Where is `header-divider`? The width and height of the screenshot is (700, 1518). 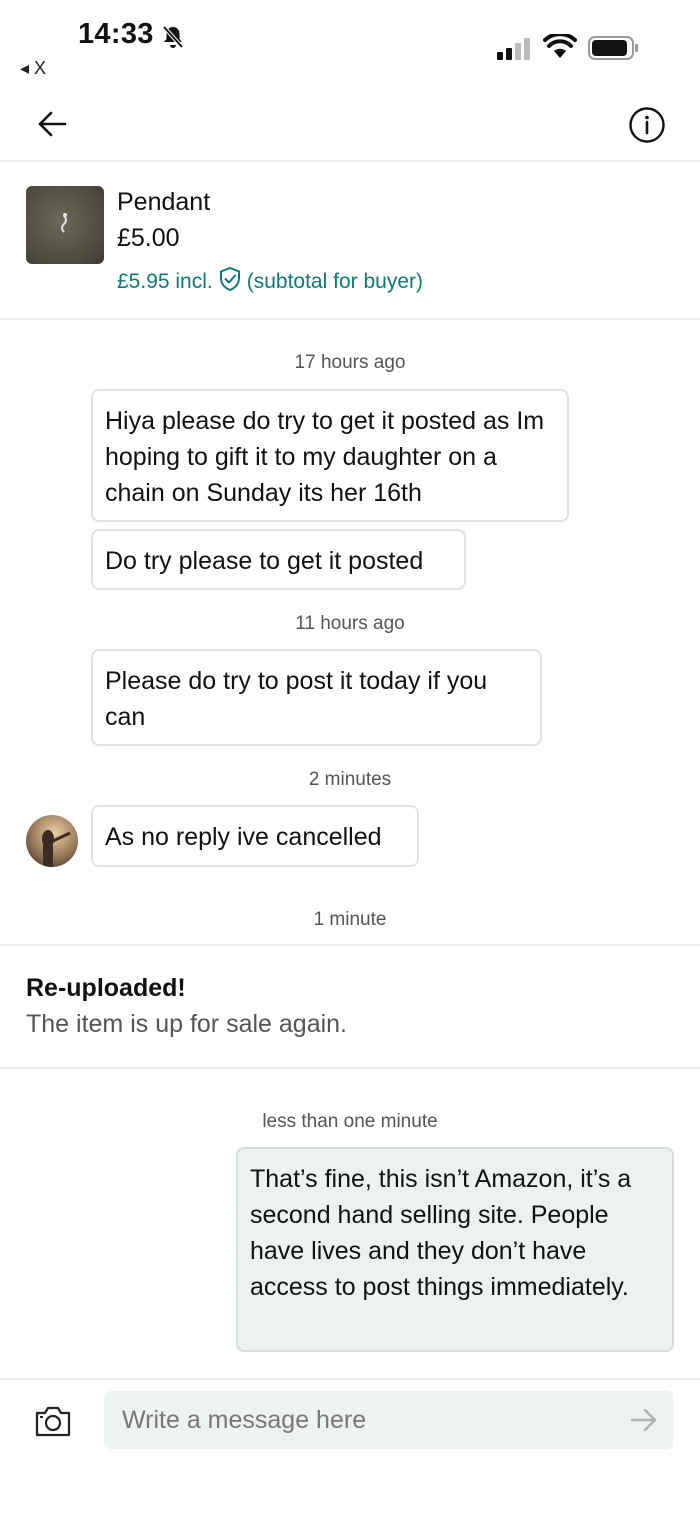 header-divider is located at coordinates (350, 161).